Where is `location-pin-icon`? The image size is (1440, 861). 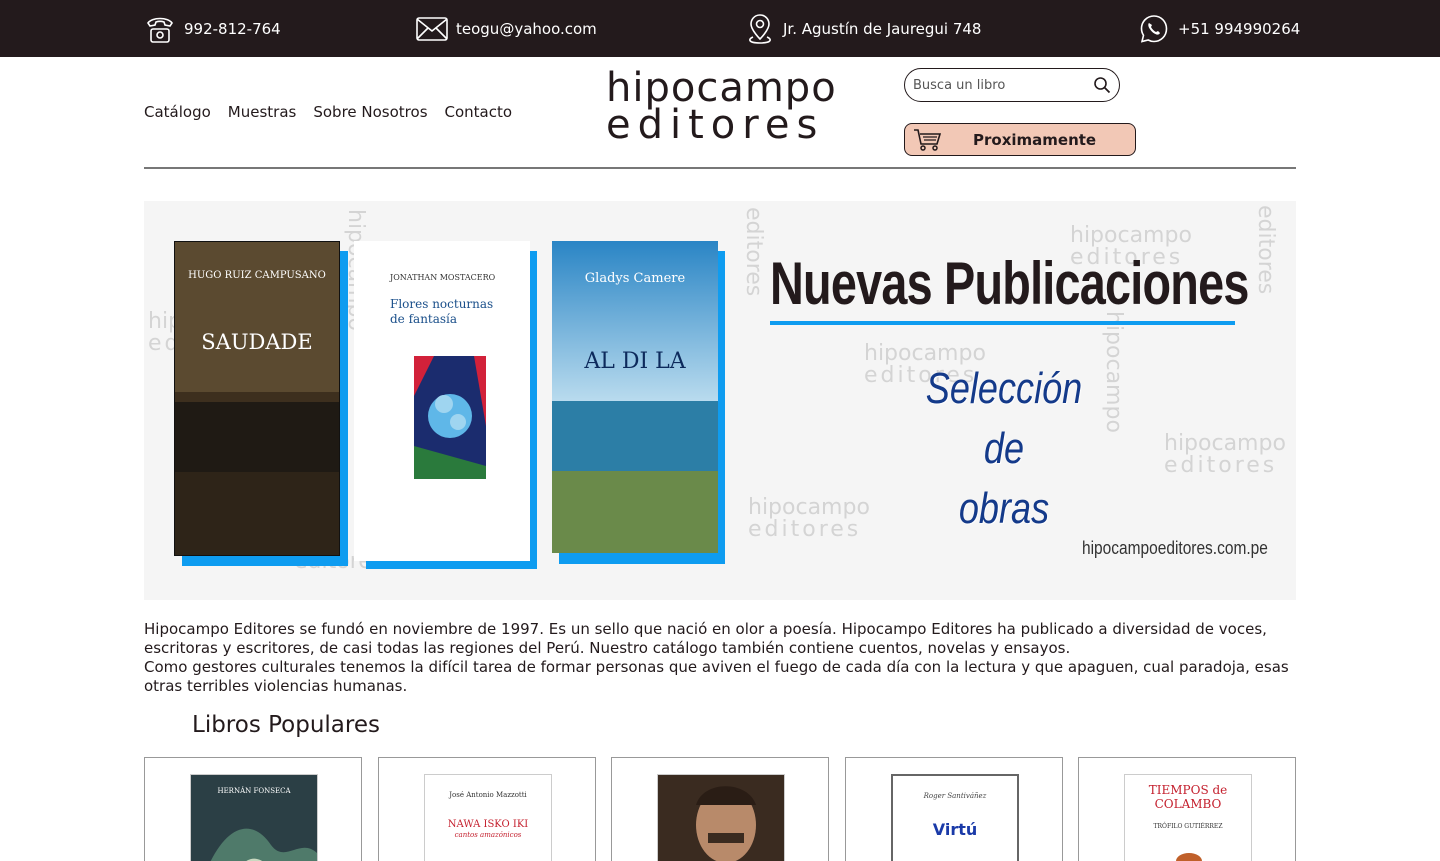
location-pin-icon is located at coordinates (760, 29).